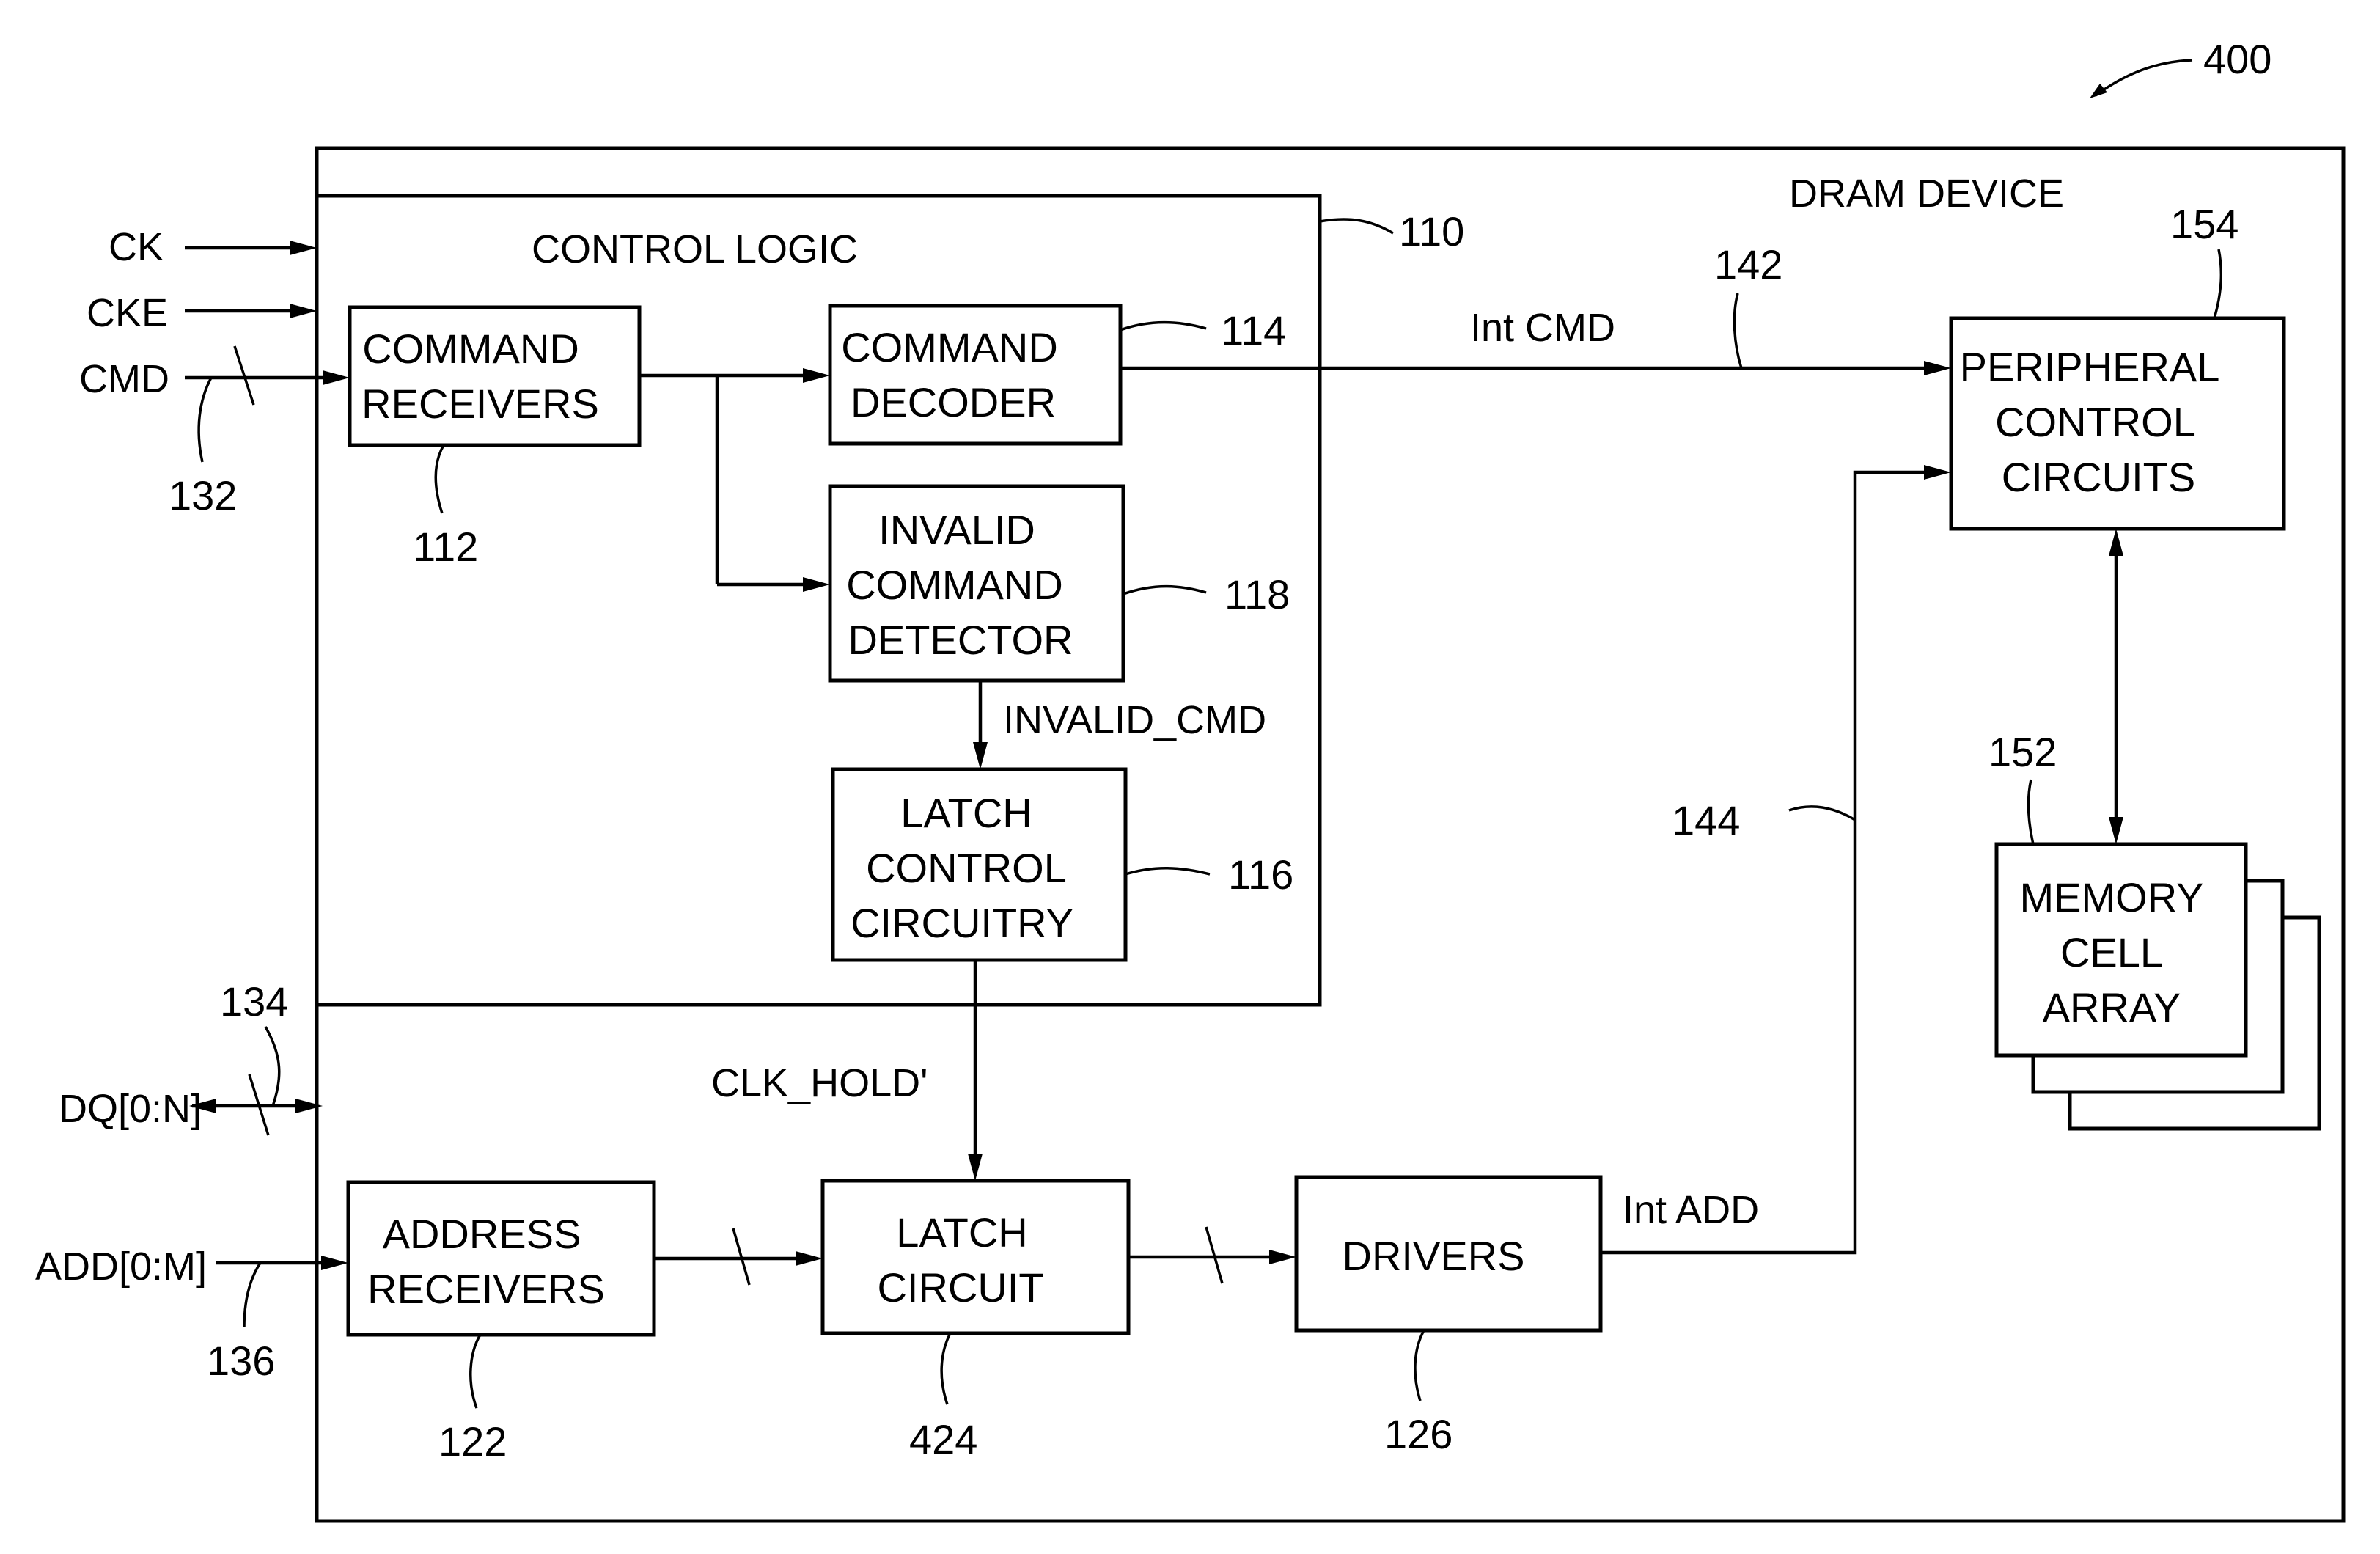  I want to click on int-cmd-label: Int CMD, so click(1542, 328).